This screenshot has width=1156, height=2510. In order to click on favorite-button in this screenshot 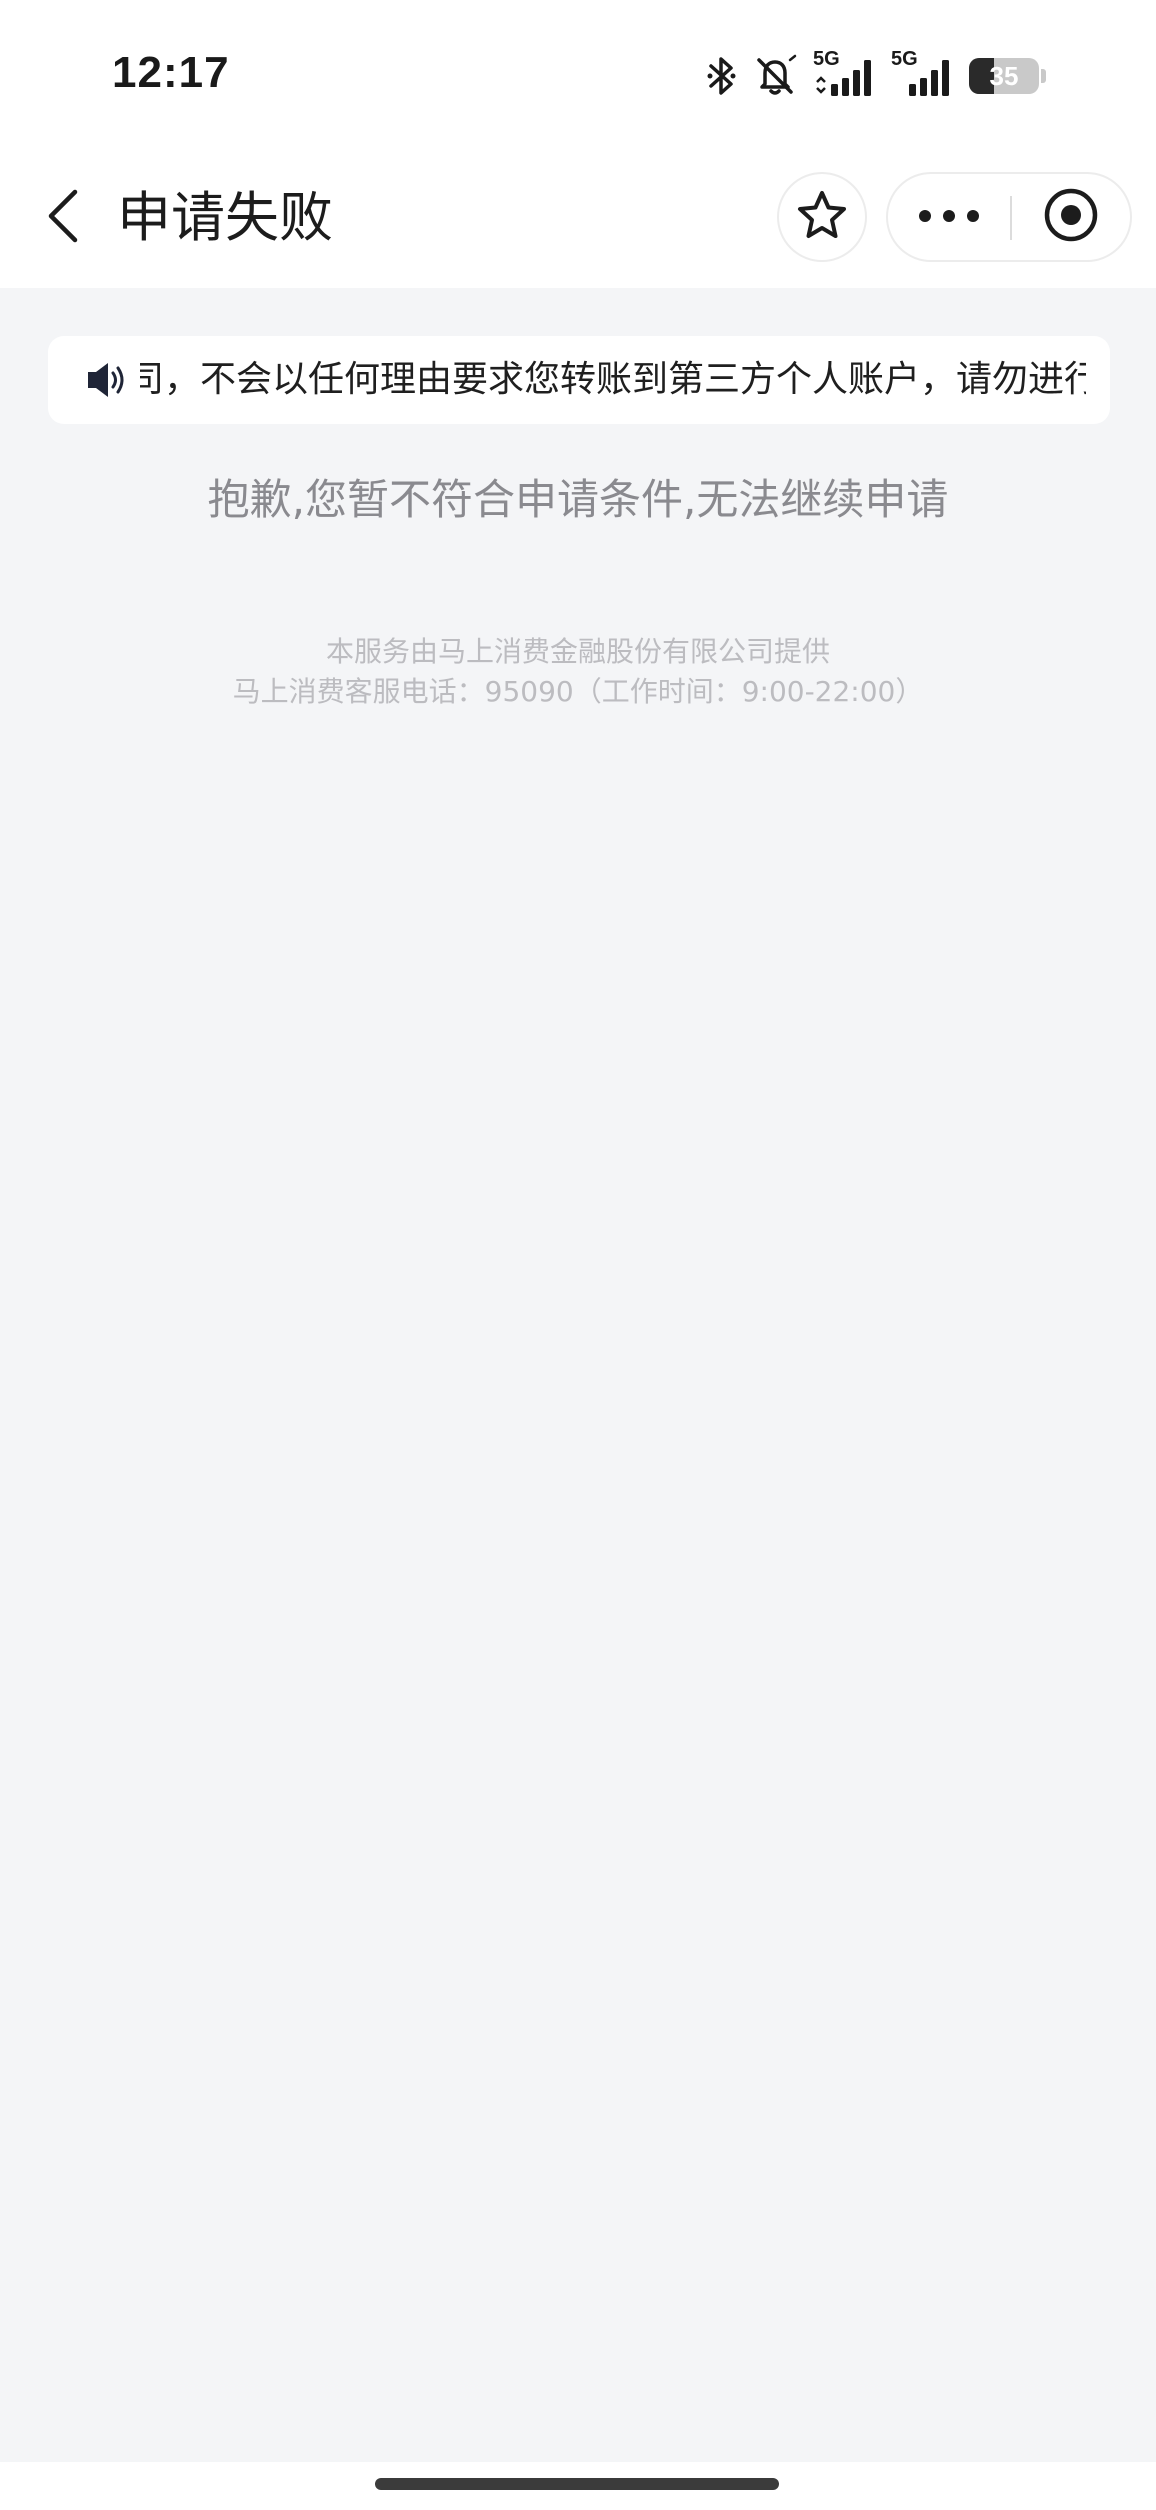, I will do `click(822, 217)`.